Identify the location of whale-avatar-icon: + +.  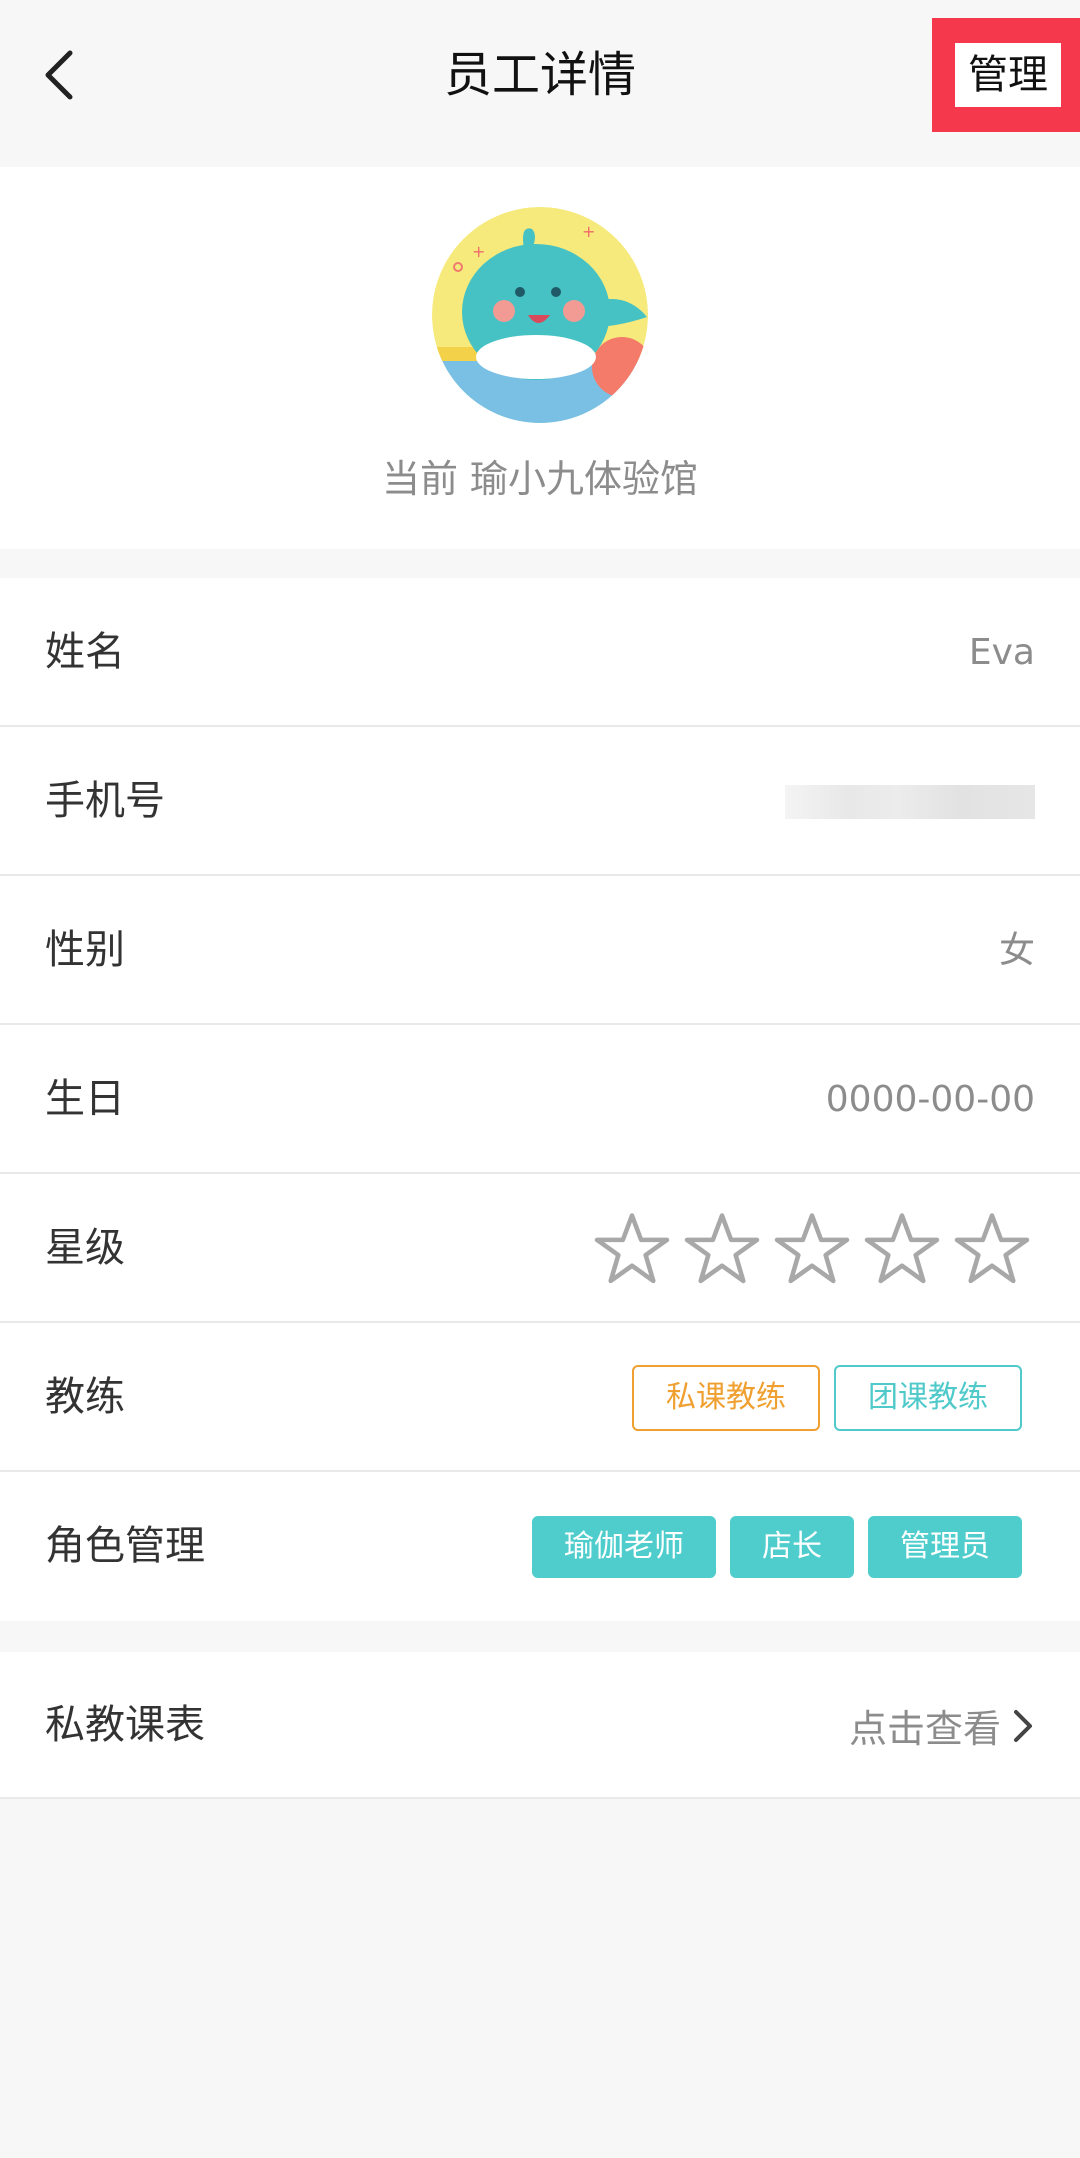
(540, 315).